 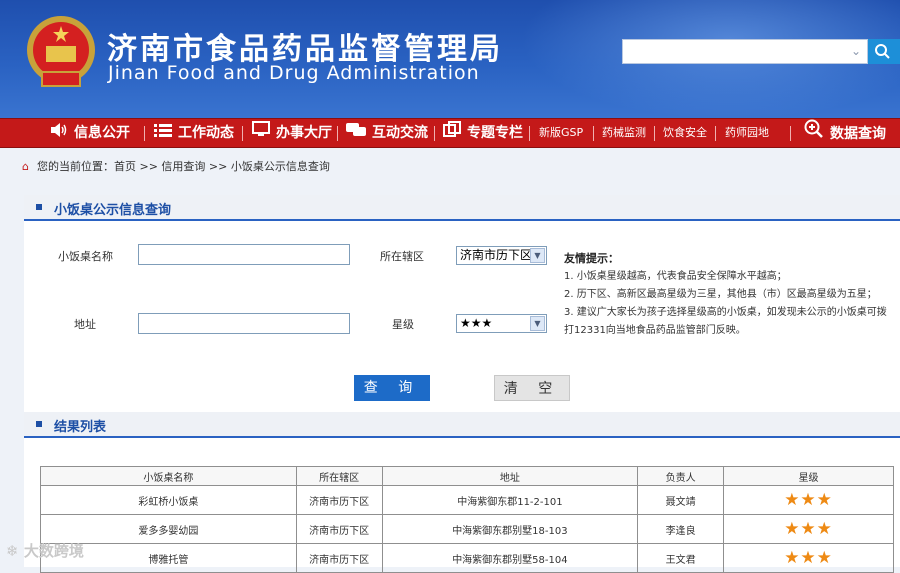 What do you see at coordinates (102, 133) in the screenshot?
I see `nav-label: 信息公开` at bounding box center [102, 133].